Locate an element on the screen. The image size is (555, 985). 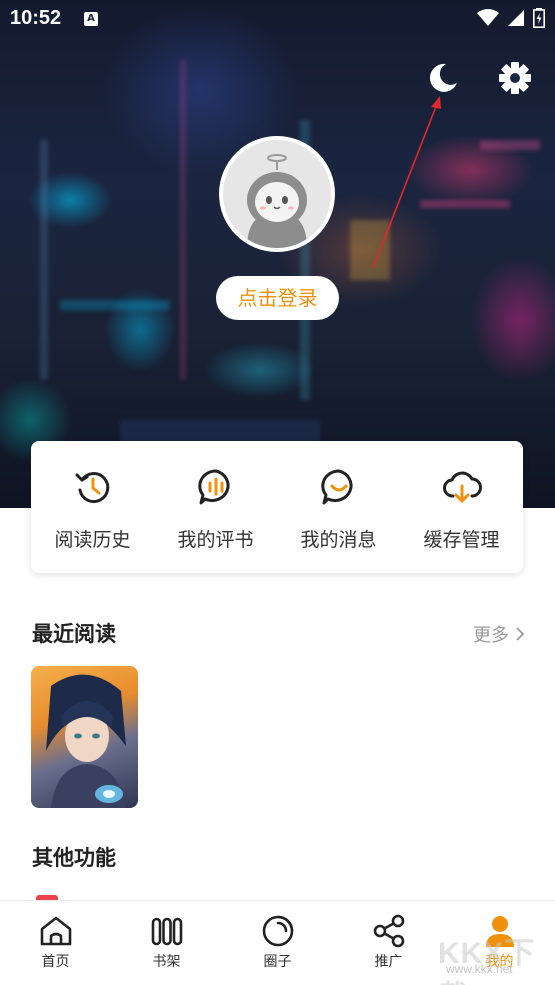
chevron-right-icon is located at coordinates (520, 634).